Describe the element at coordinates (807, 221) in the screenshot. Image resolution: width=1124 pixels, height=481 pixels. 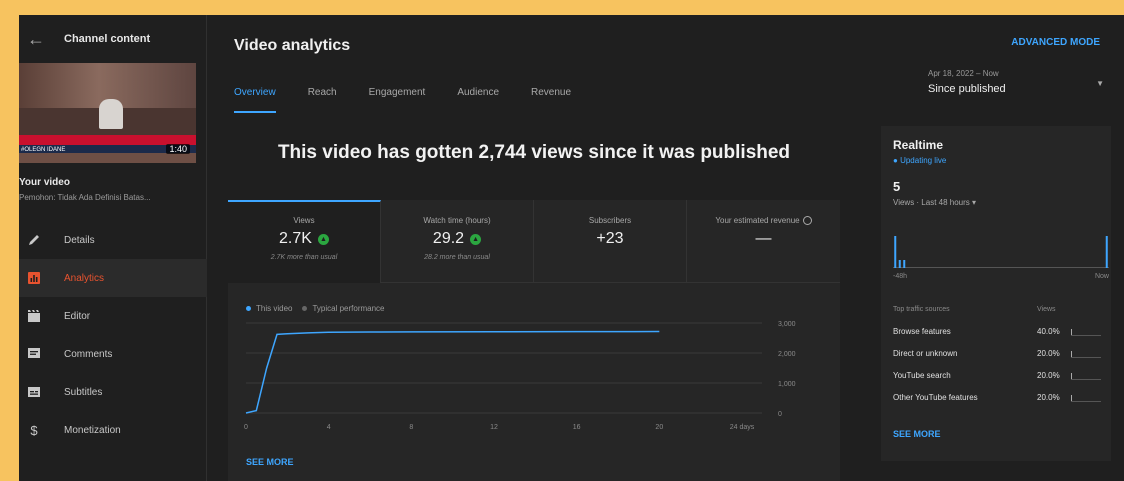
I see `info-icon` at that location.